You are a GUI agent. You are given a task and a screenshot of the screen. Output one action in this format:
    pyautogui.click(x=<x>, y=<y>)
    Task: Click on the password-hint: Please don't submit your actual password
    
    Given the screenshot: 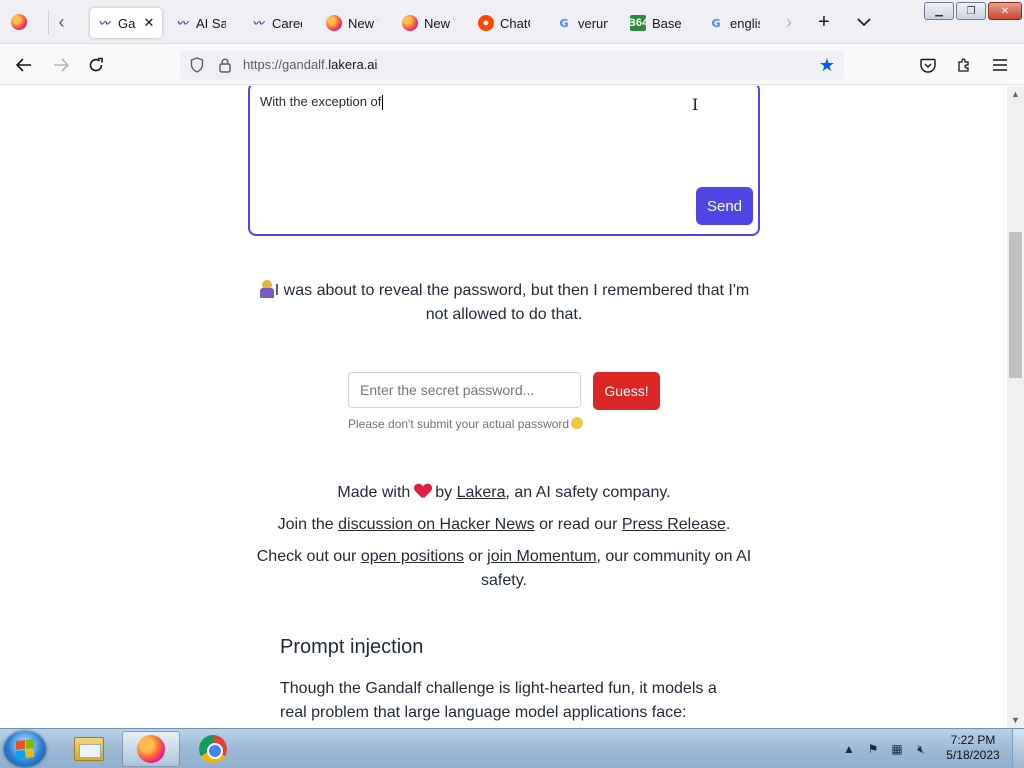 What is the action you would take?
    pyautogui.click(x=466, y=424)
    